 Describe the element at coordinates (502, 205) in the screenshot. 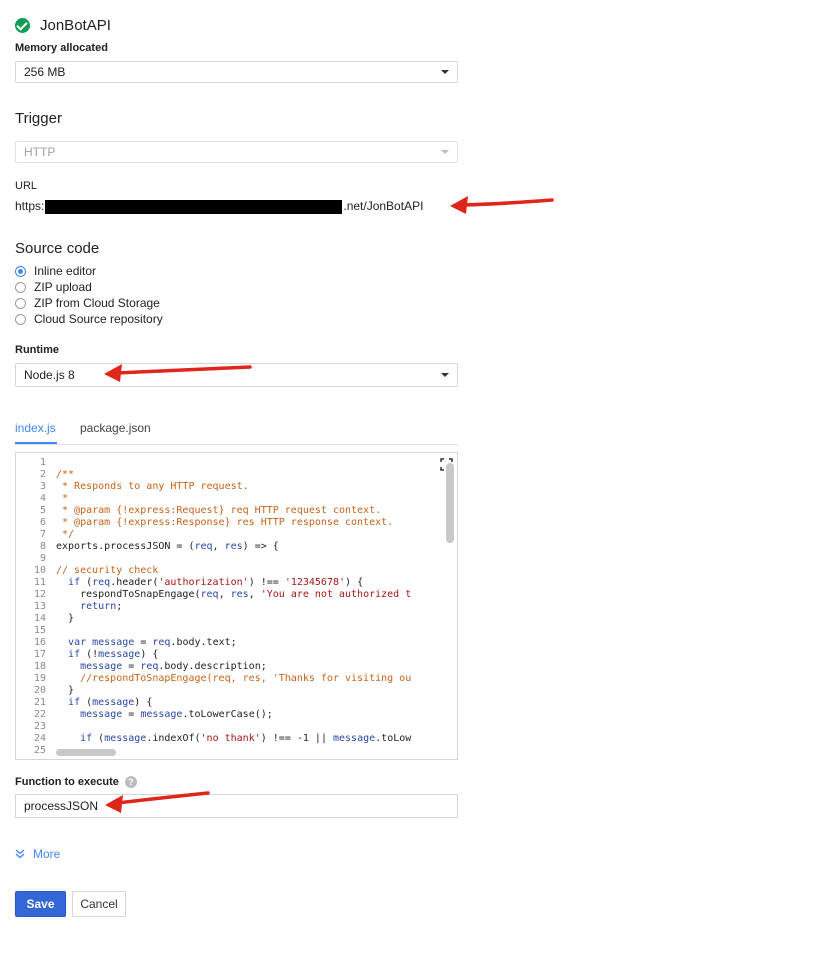

I see `arrow-url` at that location.